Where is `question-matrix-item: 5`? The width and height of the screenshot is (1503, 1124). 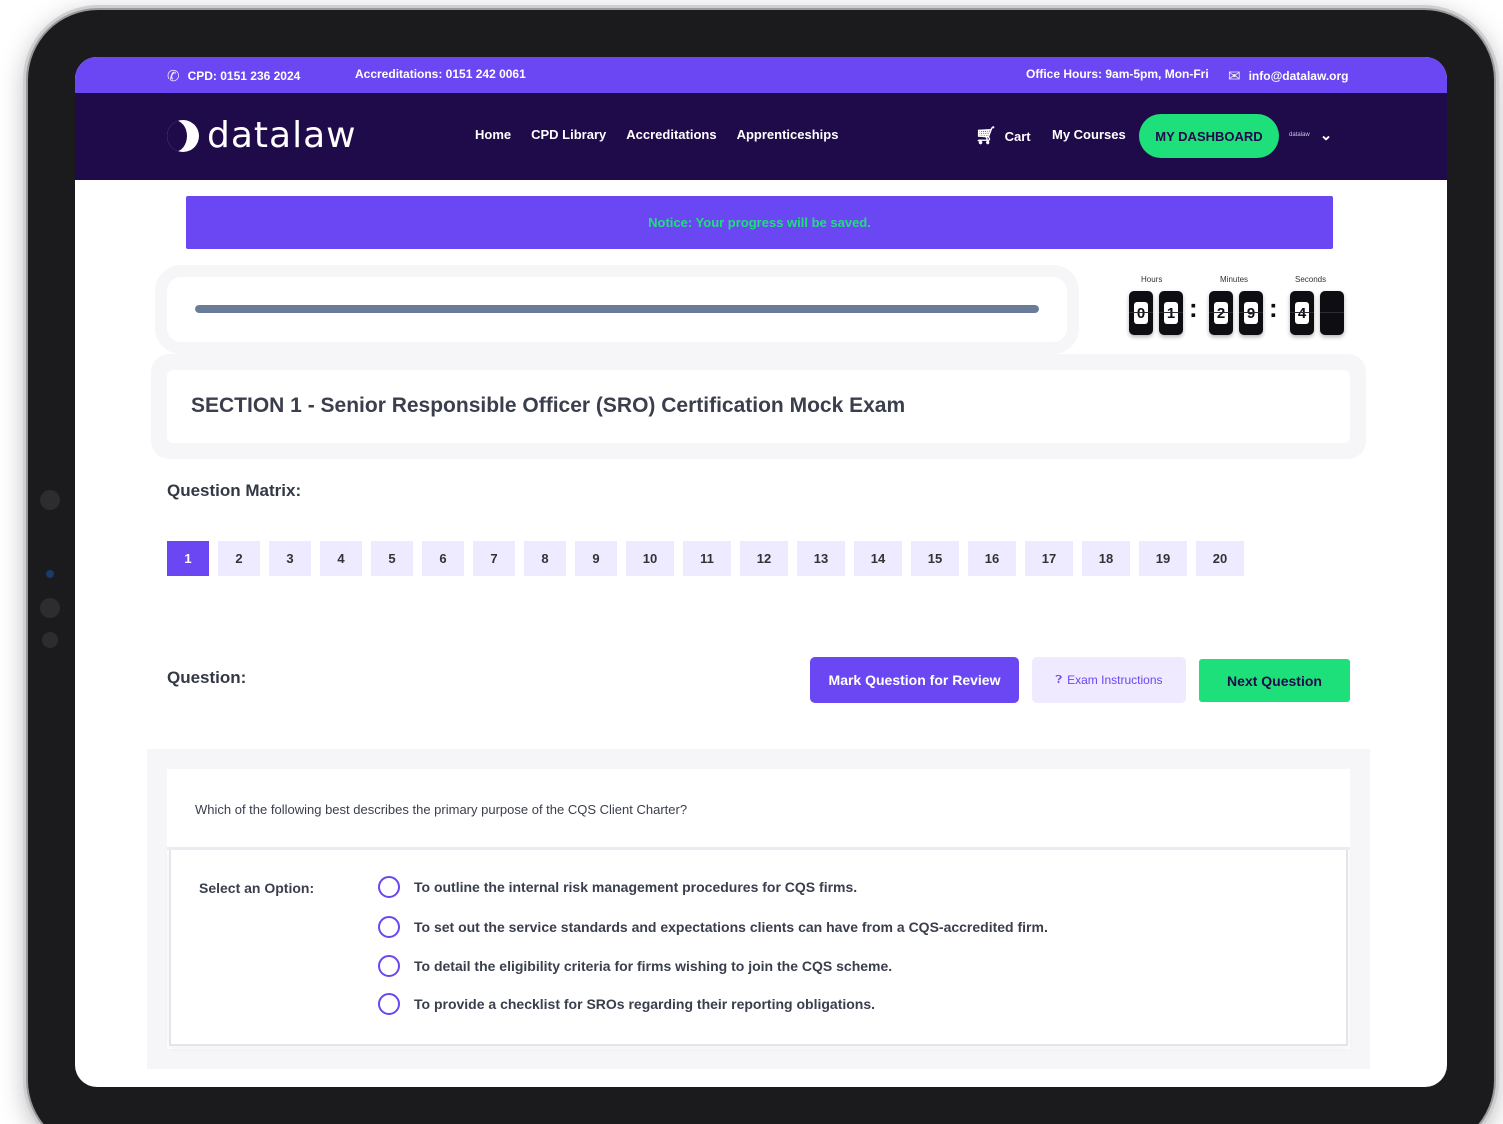
question-matrix-item: 5 is located at coordinates (392, 558).